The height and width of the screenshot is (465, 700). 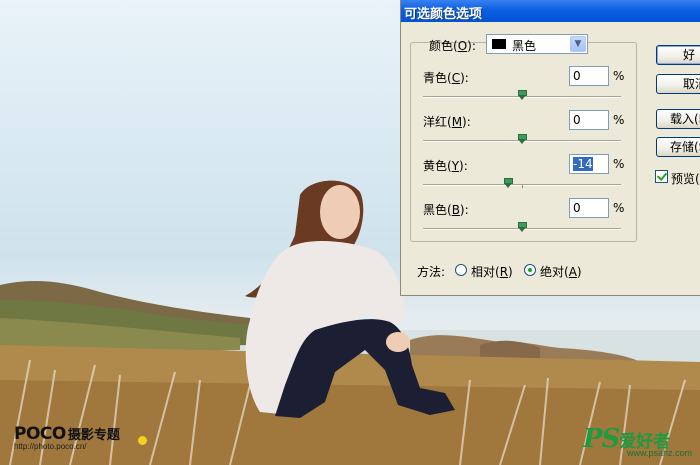 I want to click on poco-brand: POCO, so click(x=40, y=434).